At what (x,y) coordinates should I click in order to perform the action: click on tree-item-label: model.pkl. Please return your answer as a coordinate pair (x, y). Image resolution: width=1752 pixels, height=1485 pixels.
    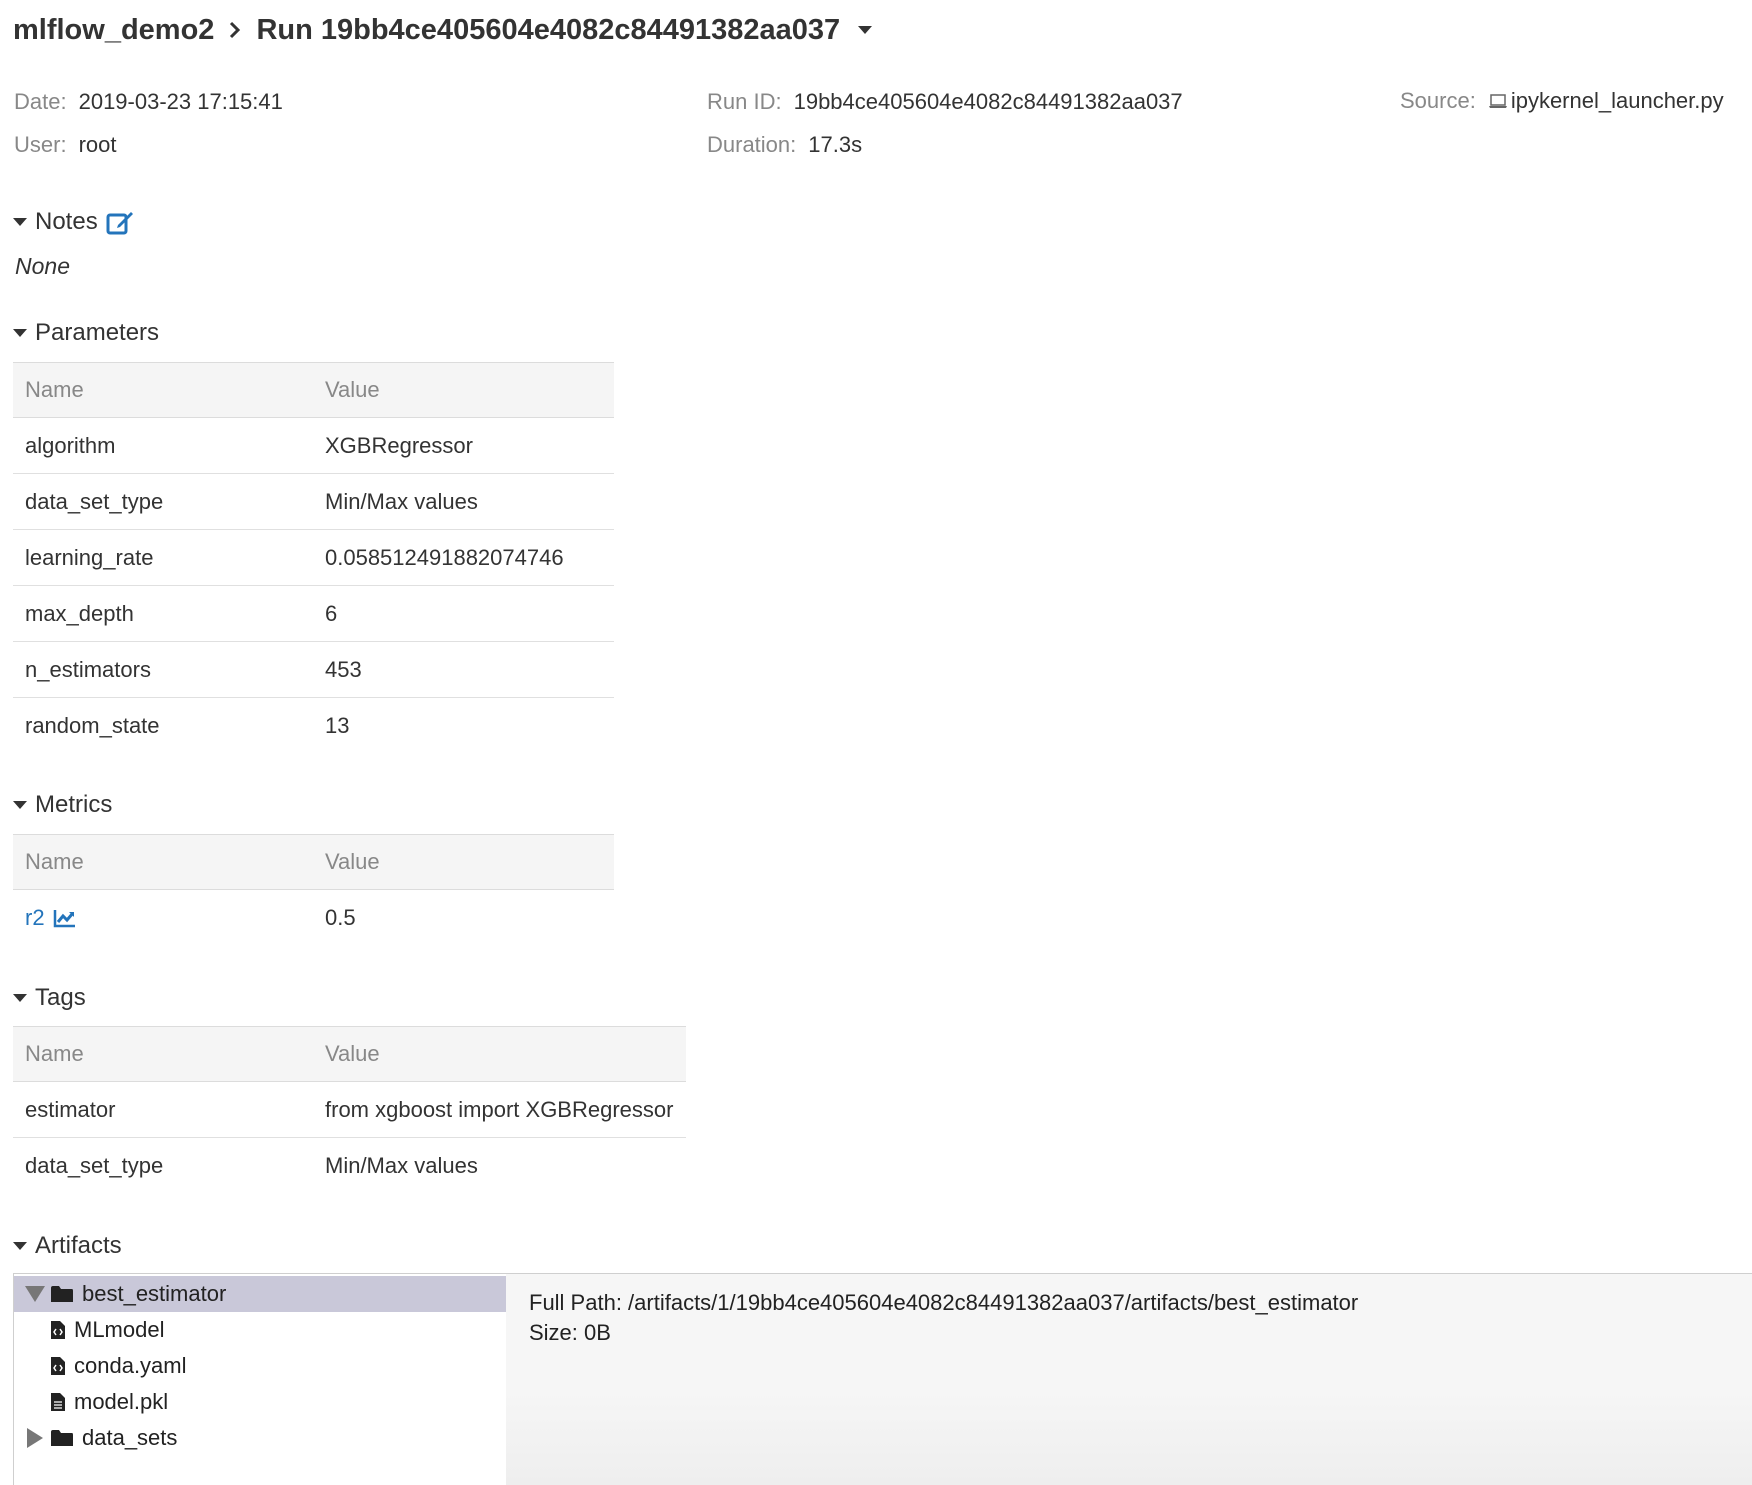
    Looking at the image, I should click on (121, 1401).